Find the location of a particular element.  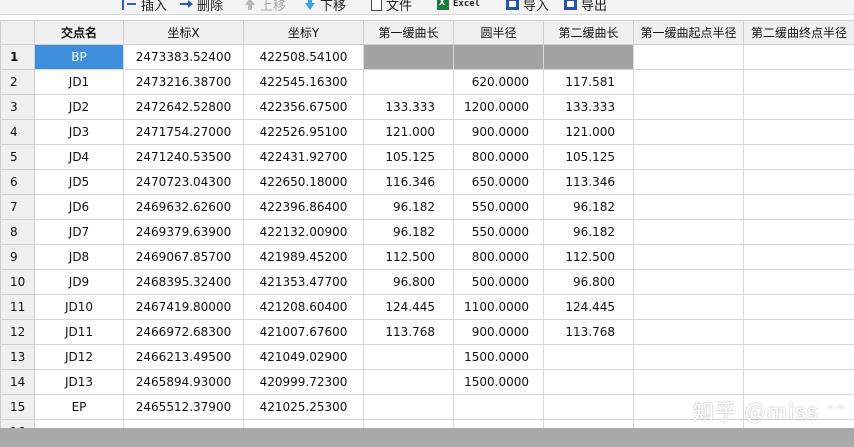

grid-cell-name: JD12 is located at coordinates (79, 357).